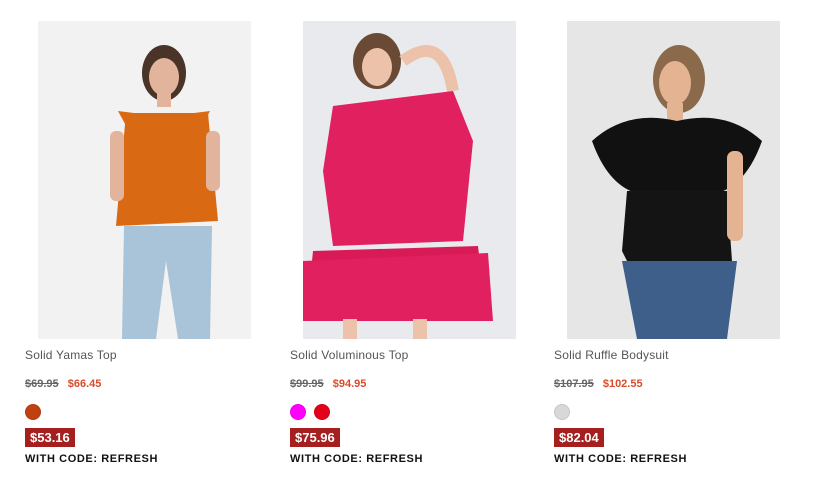 This screenshot has width=816, height=479. I want to click on original-price: $107.95, so click(574, 384).